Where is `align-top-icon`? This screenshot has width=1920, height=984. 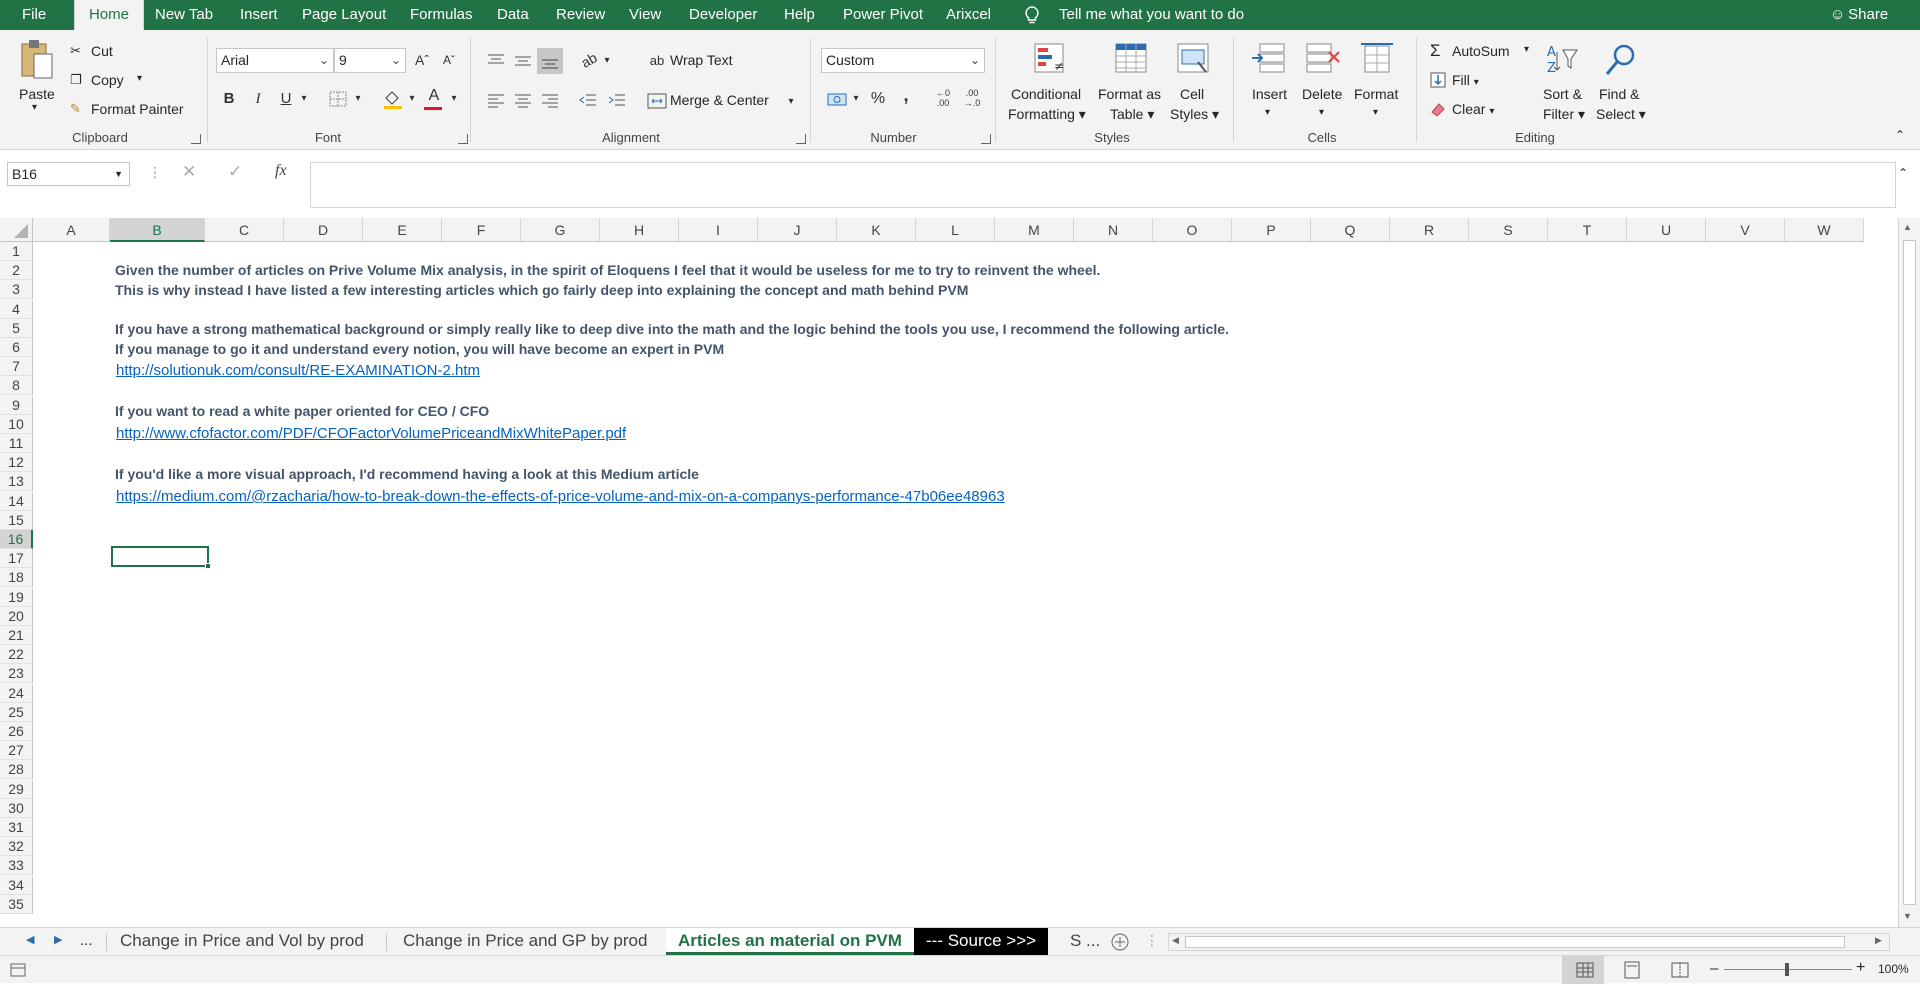 align-top-icon is located at coordinates (496, 60).